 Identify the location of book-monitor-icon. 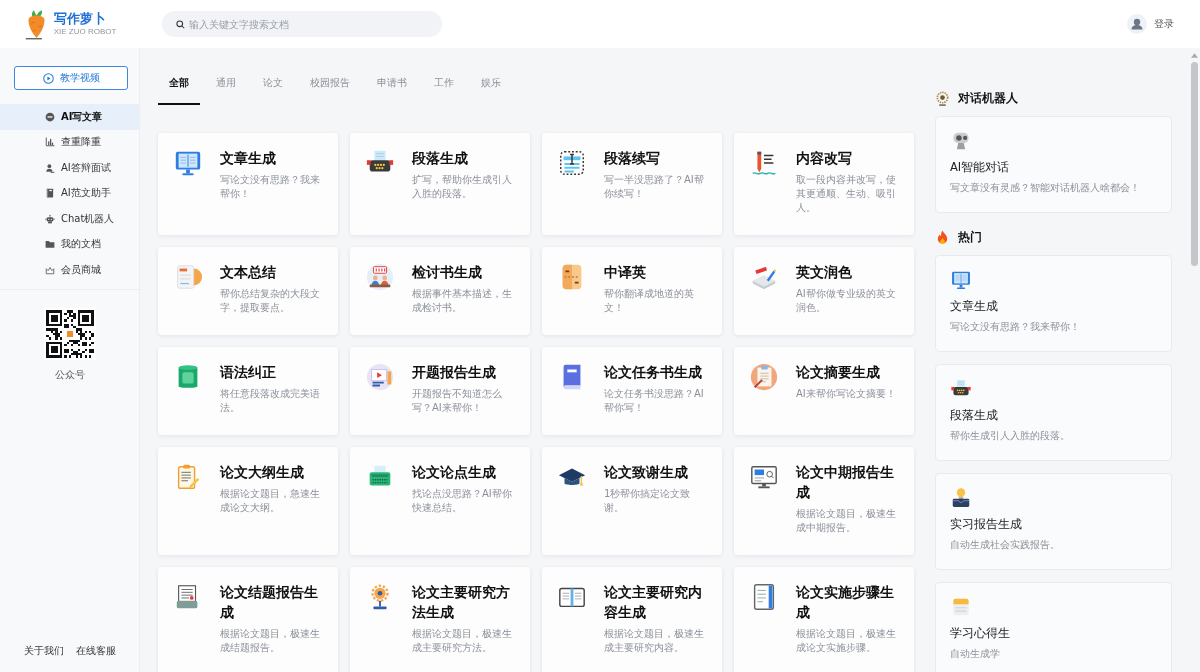
(961, 280).